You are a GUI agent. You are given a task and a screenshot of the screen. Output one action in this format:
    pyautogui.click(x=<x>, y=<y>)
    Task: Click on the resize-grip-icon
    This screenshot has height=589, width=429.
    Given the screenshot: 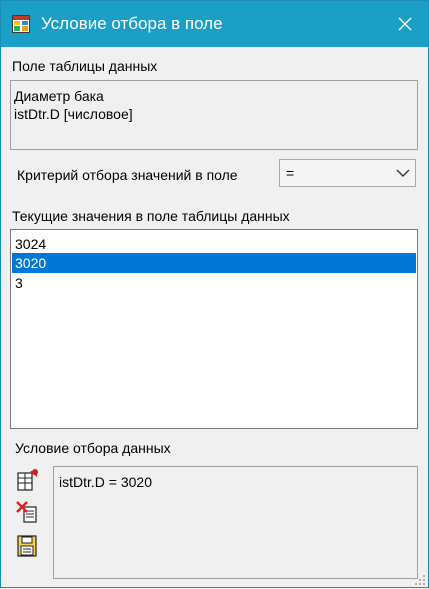 What is the action you would take?
    pyautogui.click(x=420, y=579)
    